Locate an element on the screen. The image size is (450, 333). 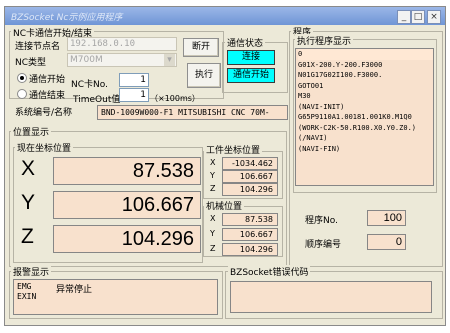
close-button: × is located at coordinates (434, 17).